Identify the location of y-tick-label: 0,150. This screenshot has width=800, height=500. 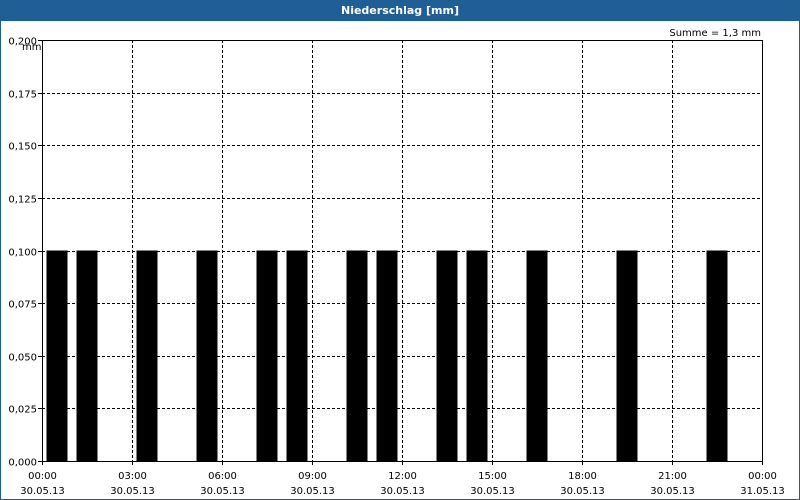
(22, 147).